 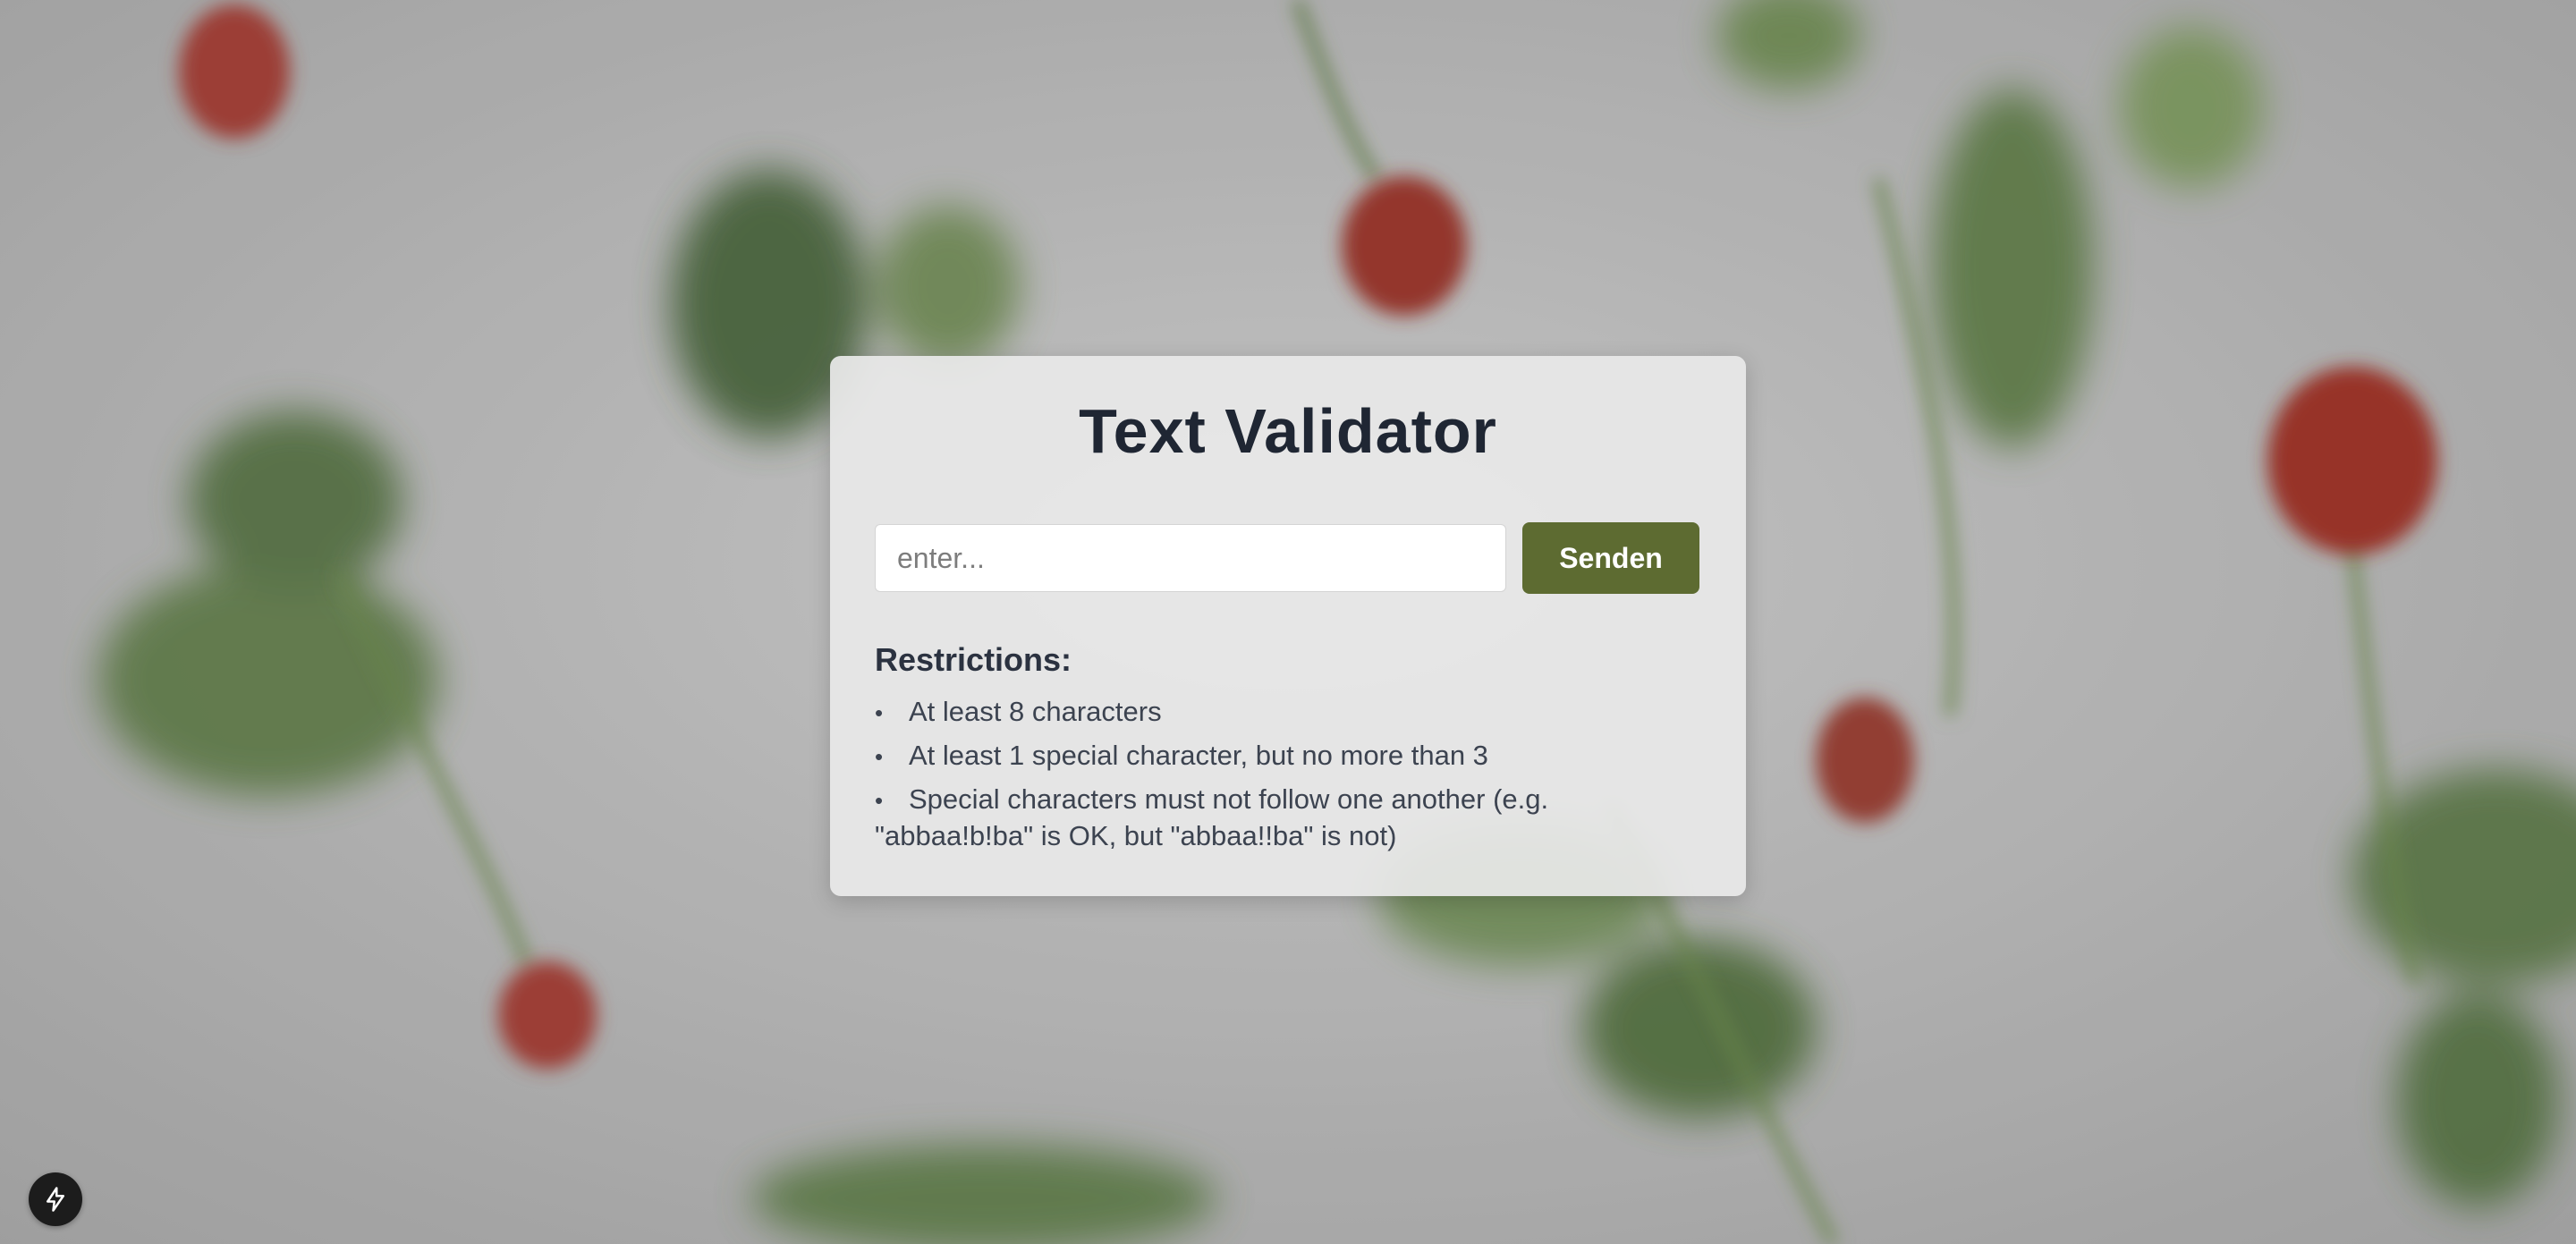 What do you see at coordinates (1610, 558) in the screenshot?
I see `send-button: Senden` at bounding box center [1610, 558].